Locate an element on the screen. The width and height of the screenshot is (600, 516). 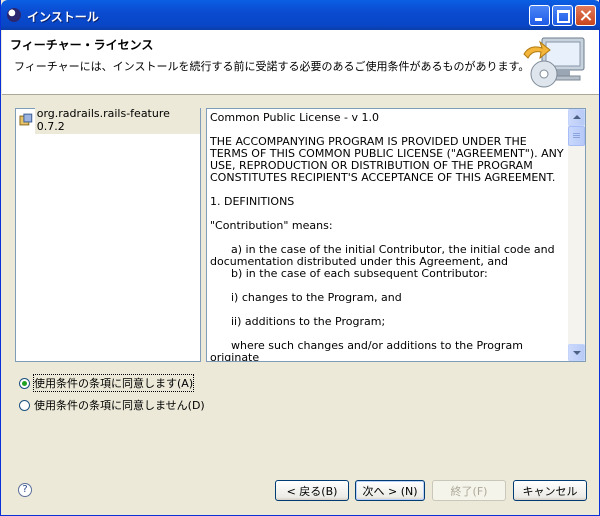
back-button: < 戻る(B) is located at coordinates (312, 490).